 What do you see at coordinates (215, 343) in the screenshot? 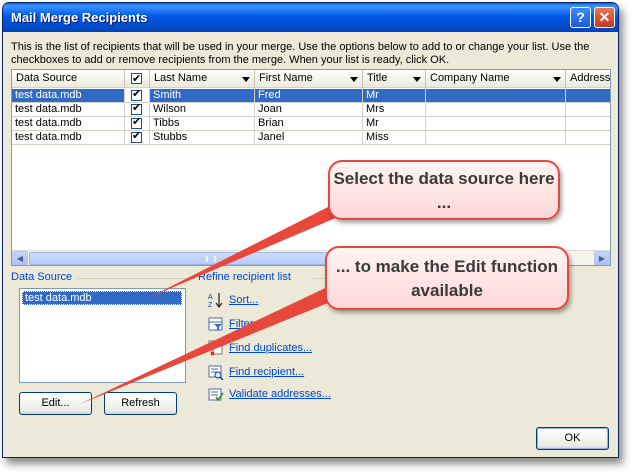
I see `bottom-callout-pointer` at bounding box center [215, 343].